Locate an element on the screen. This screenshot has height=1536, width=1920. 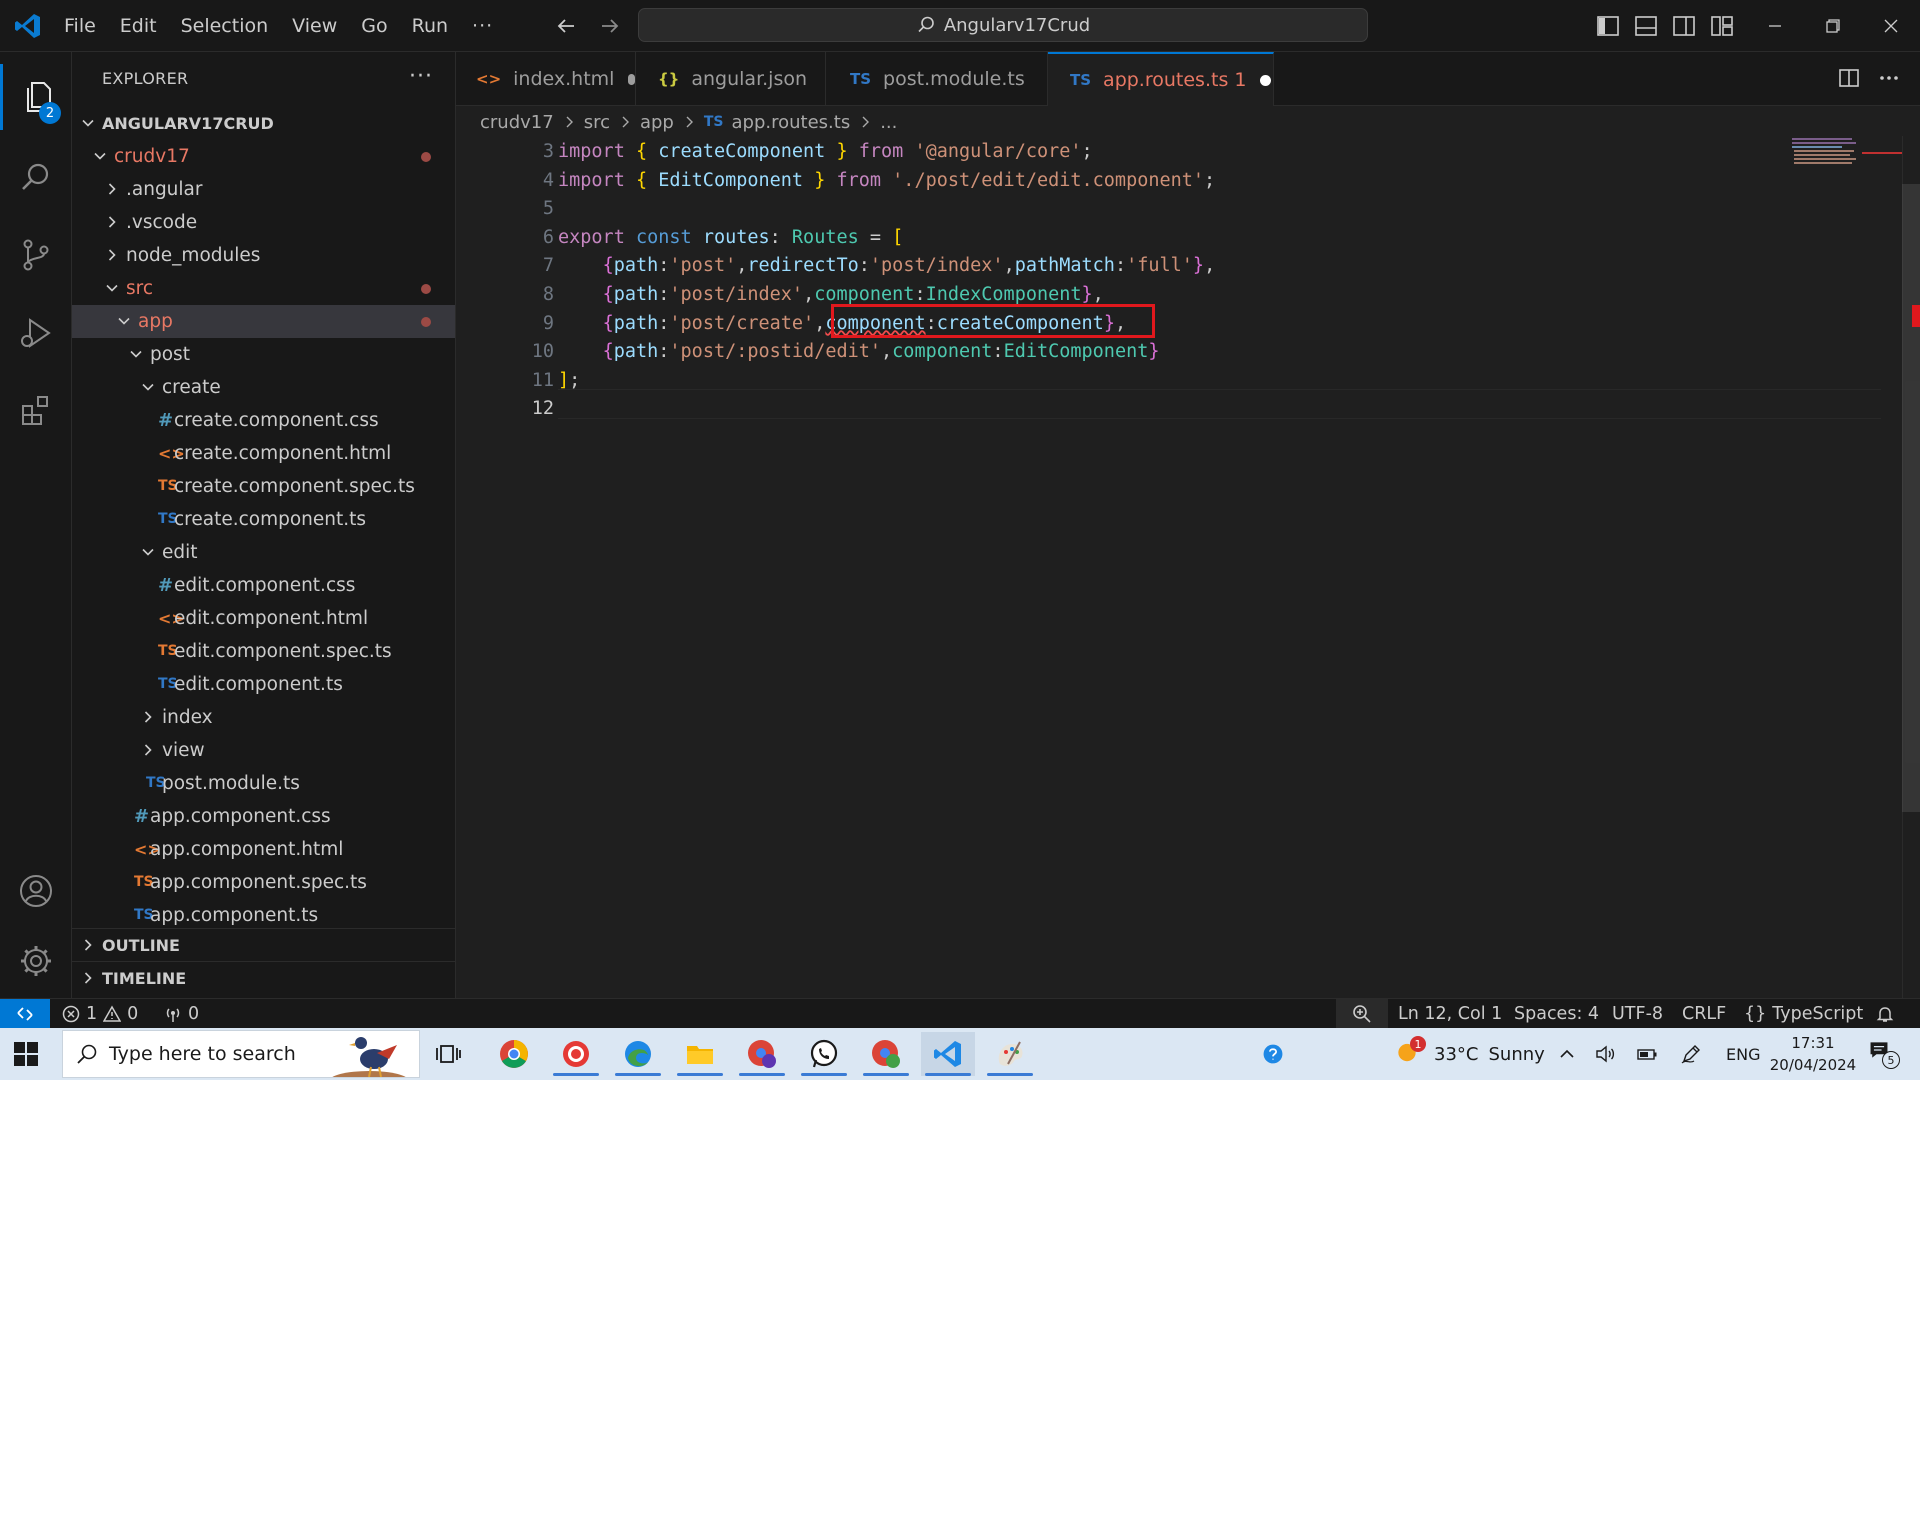
tree-item: # app.component.css is located at coordinates (263, 816).